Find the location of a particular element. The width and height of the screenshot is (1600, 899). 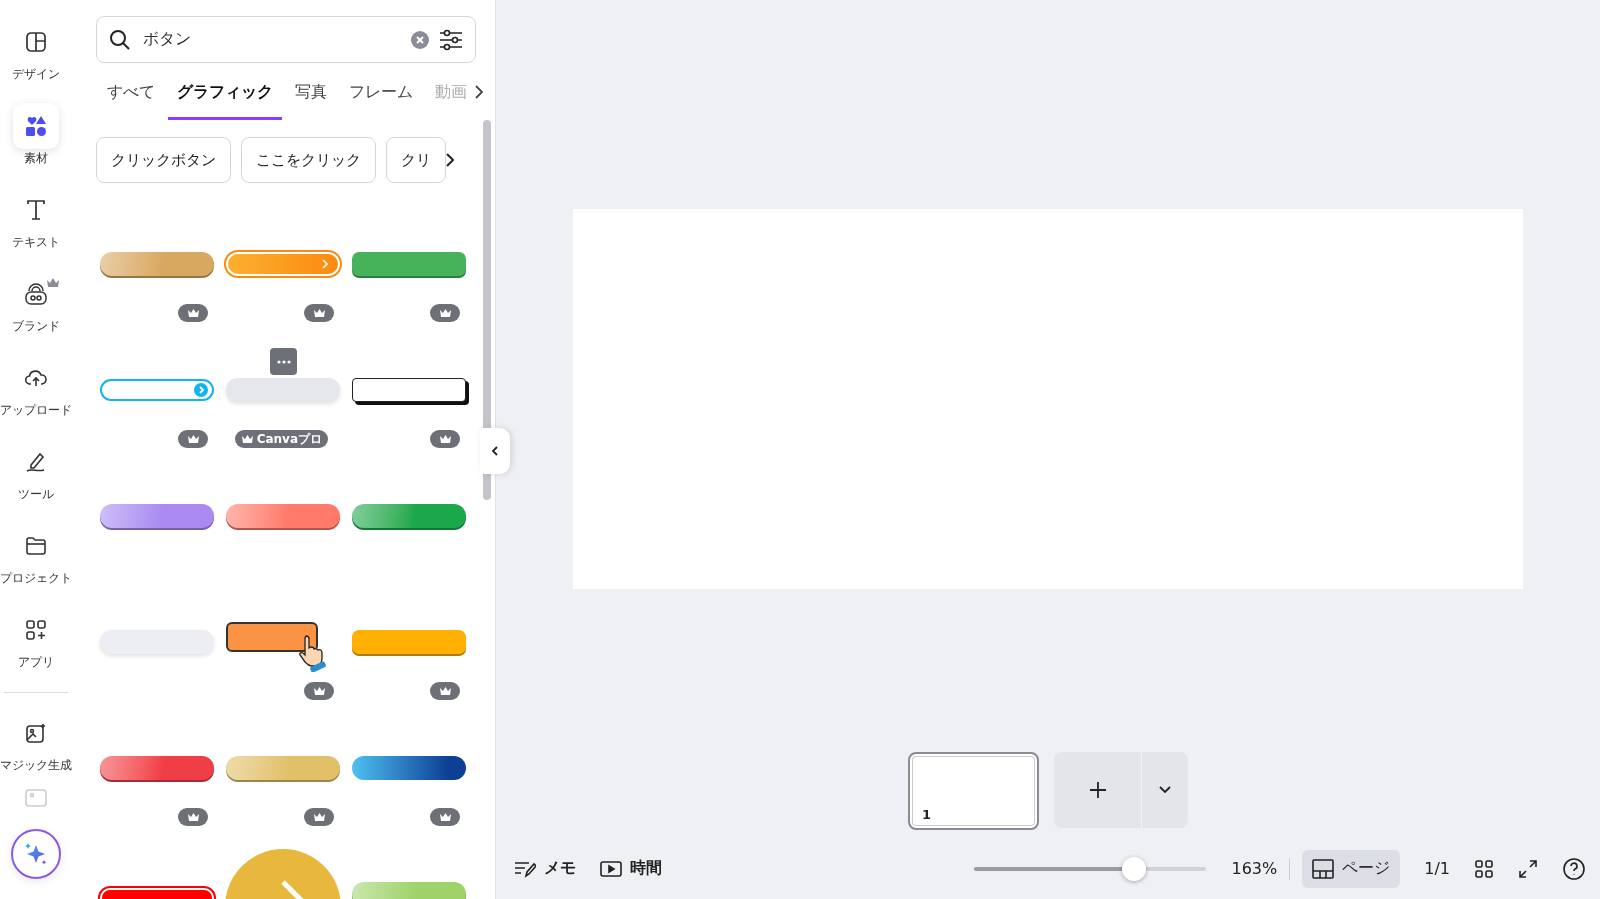

page-count: 1/1 is located at coordinates (1437, 868).